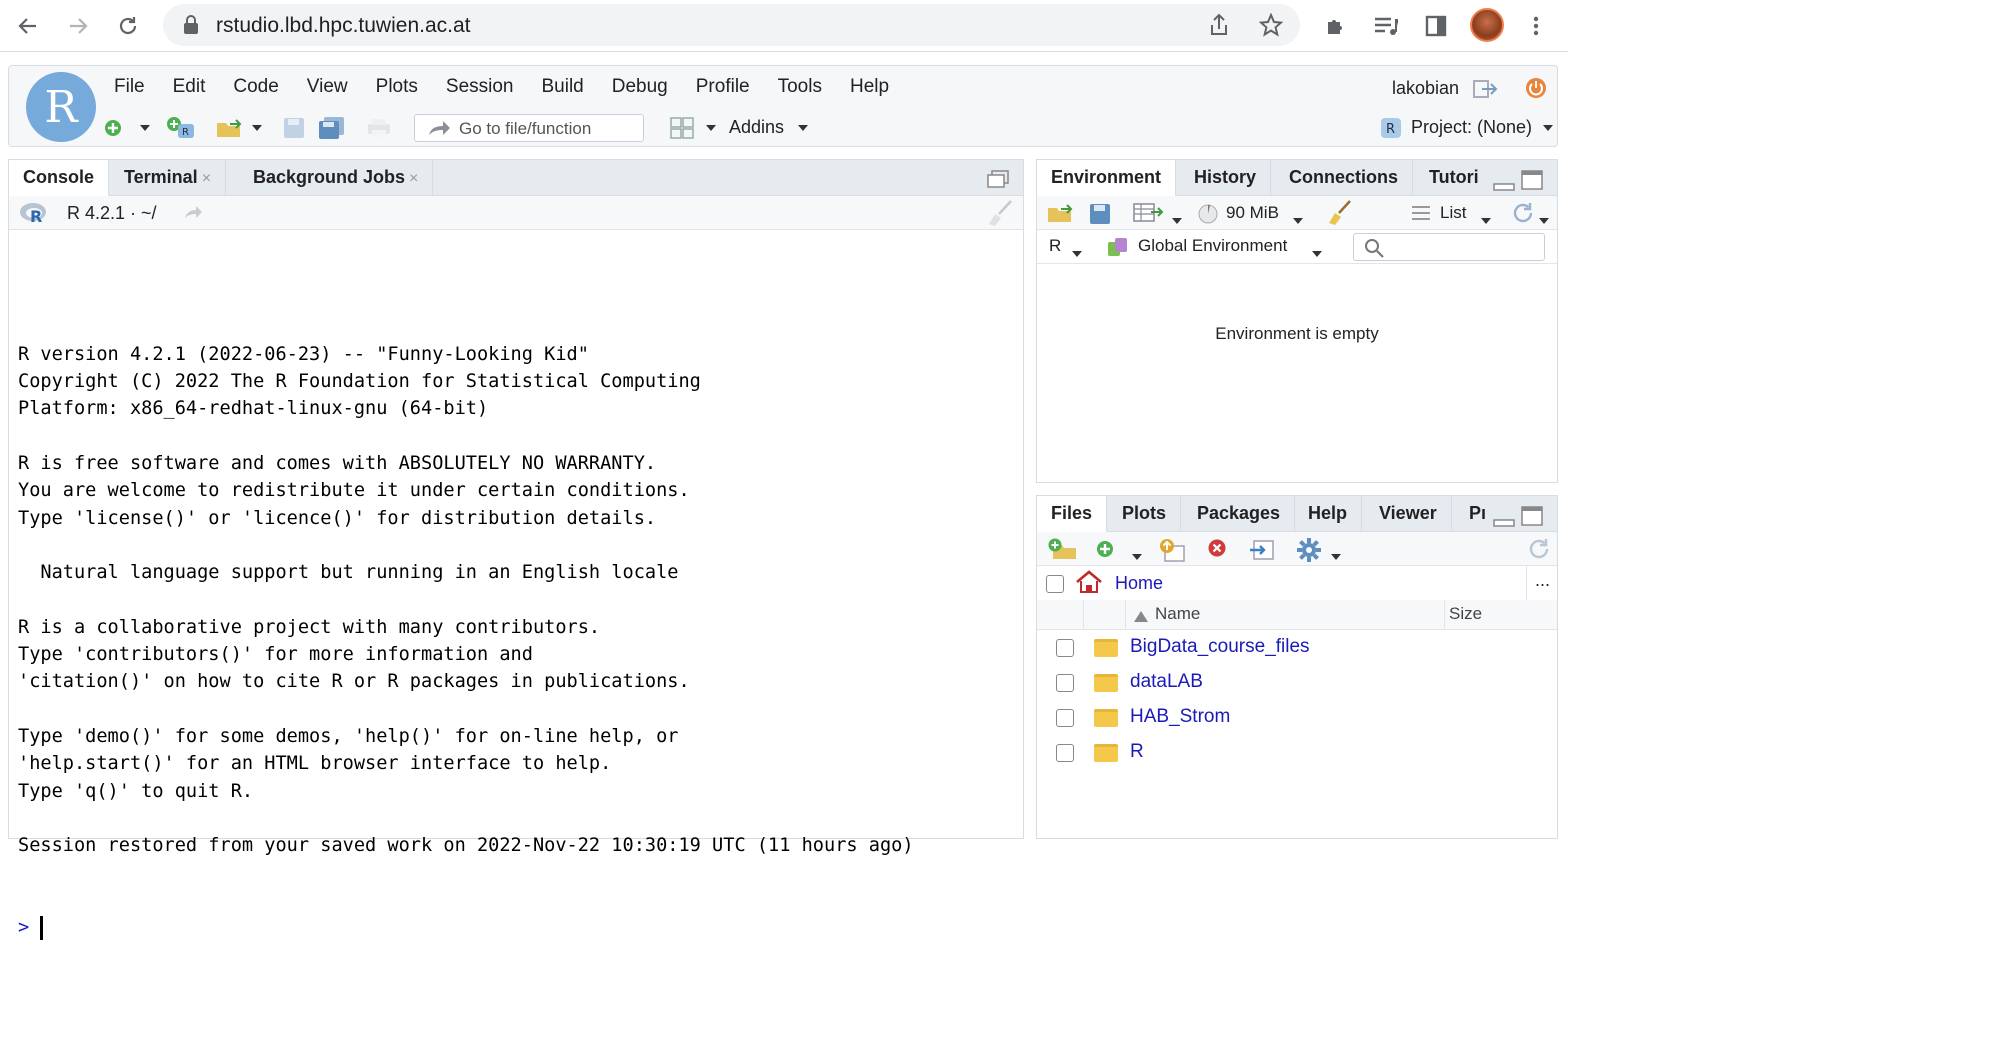 Image resolution: width=1998 pixels, height=1060 pixels. Describe the element at coordinates (1453, 213) in the screenshot. I see `view-mode-select: List` at that location.